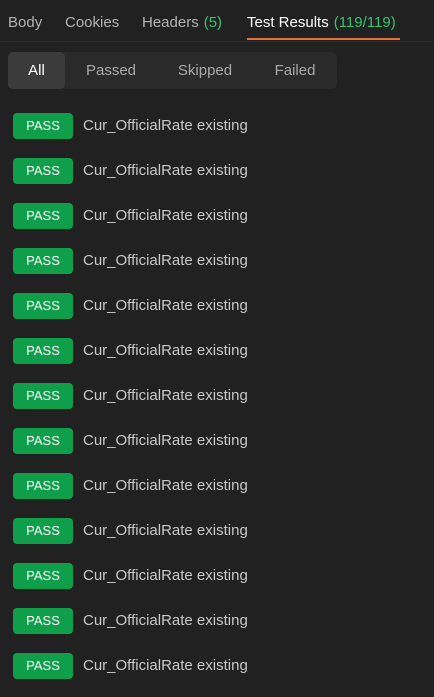  I want to click on tab-body: Body, so click(25, 23).